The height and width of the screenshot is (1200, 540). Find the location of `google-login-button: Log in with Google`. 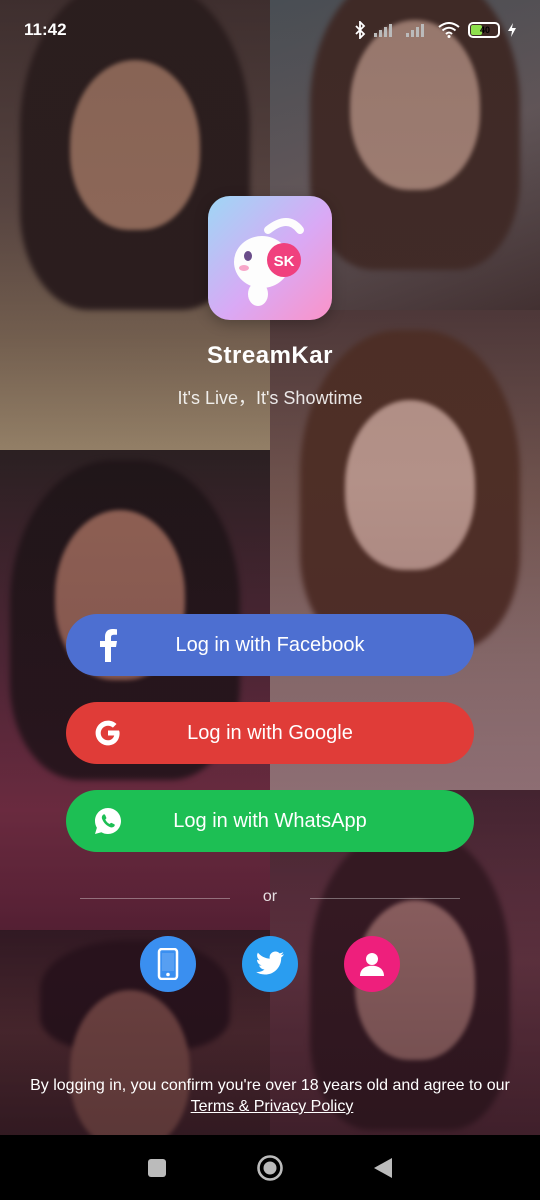

google-login-button: Log in with Google is located at coordinates (270, 733).